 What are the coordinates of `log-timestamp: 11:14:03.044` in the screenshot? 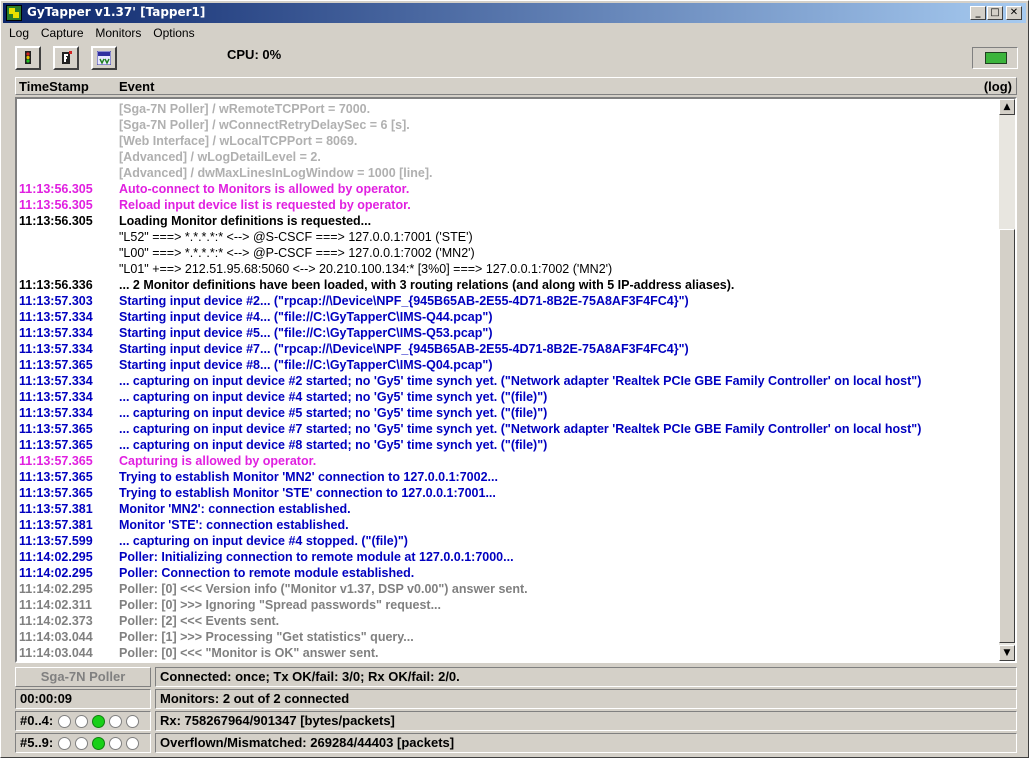 It's located at (56, 653).